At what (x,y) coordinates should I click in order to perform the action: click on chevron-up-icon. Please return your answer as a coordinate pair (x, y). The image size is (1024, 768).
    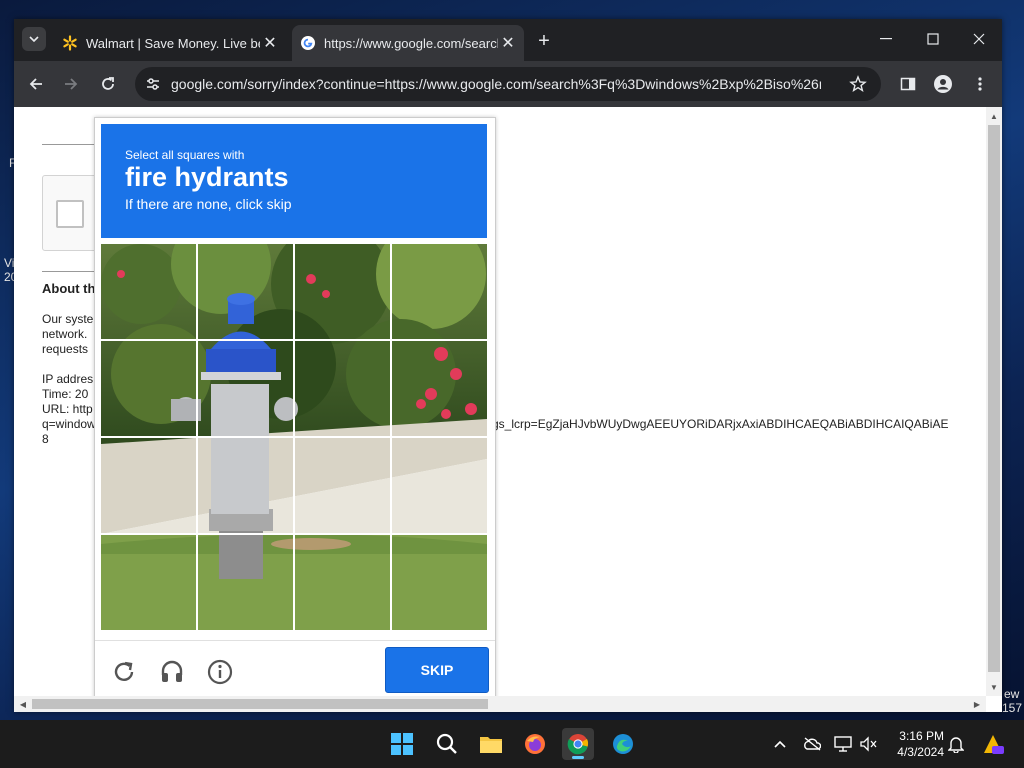
    Looking at the image, I should click on (780, 744).